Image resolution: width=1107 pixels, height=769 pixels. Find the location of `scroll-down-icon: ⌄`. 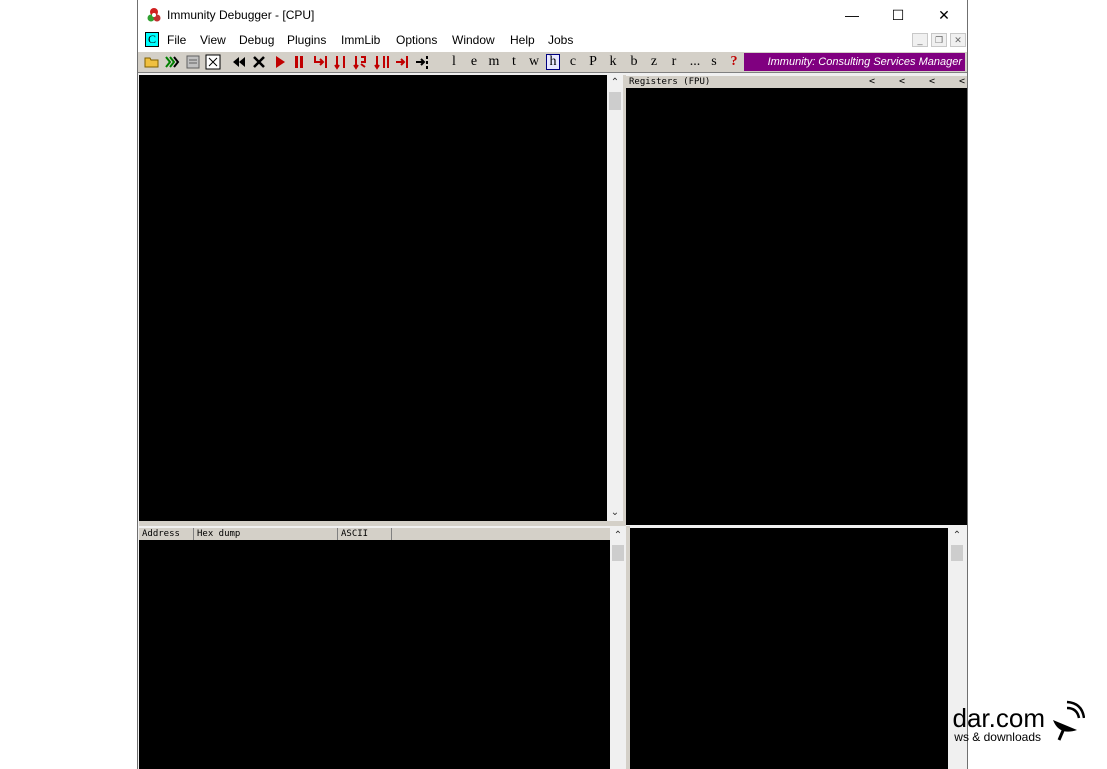

scroll-down-icon: ⌄ is located at coordinates (615, 513).